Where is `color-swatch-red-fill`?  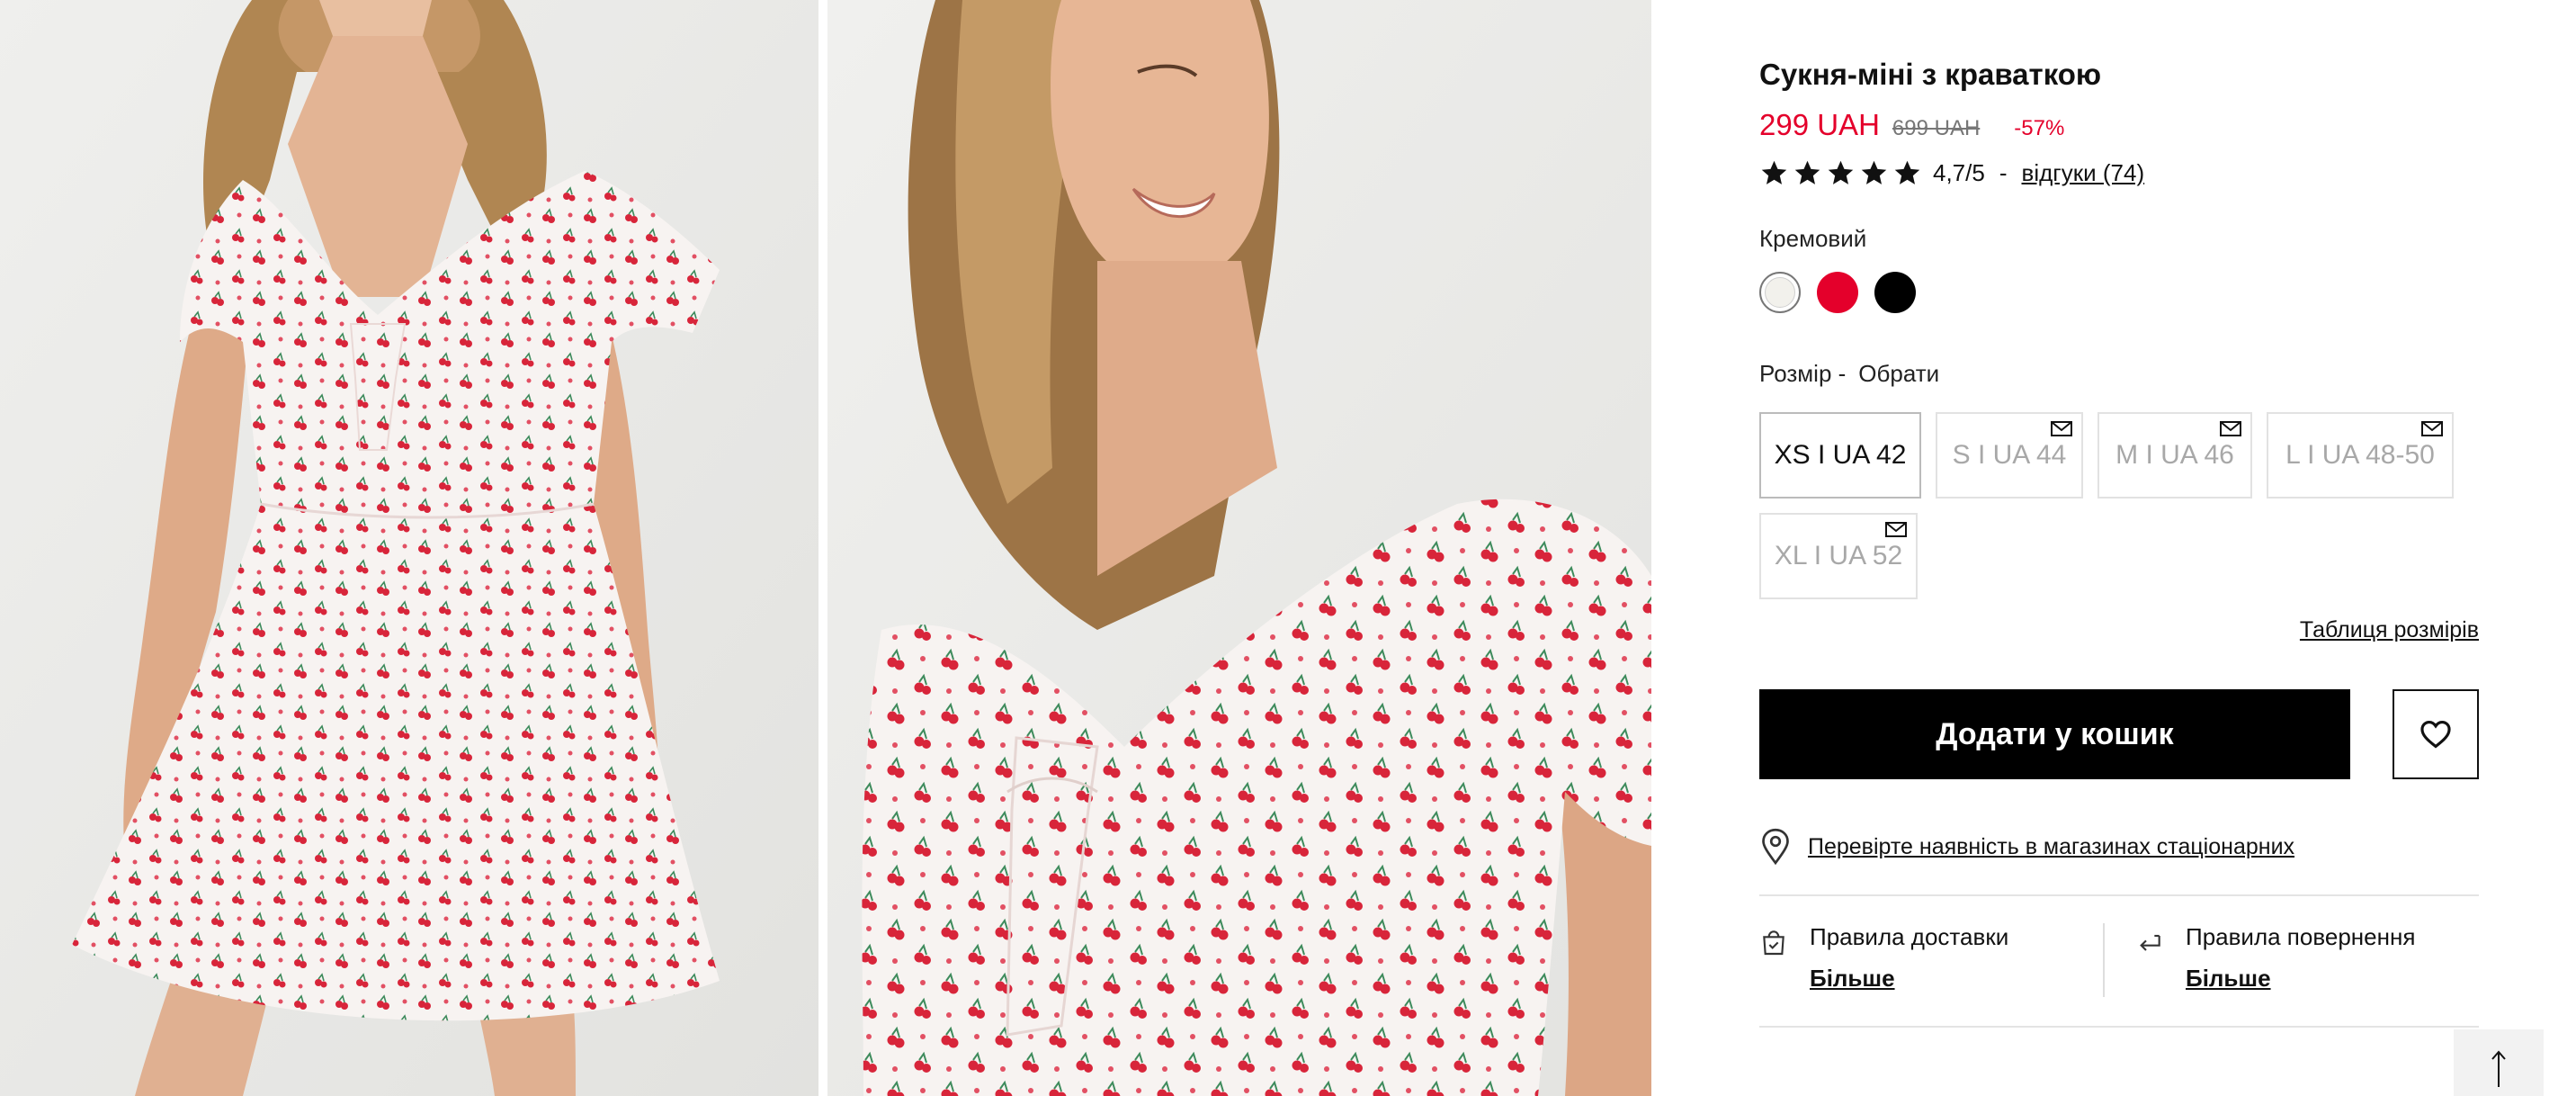
color-swatch-red-fill is located at coordinates (1837, 293).